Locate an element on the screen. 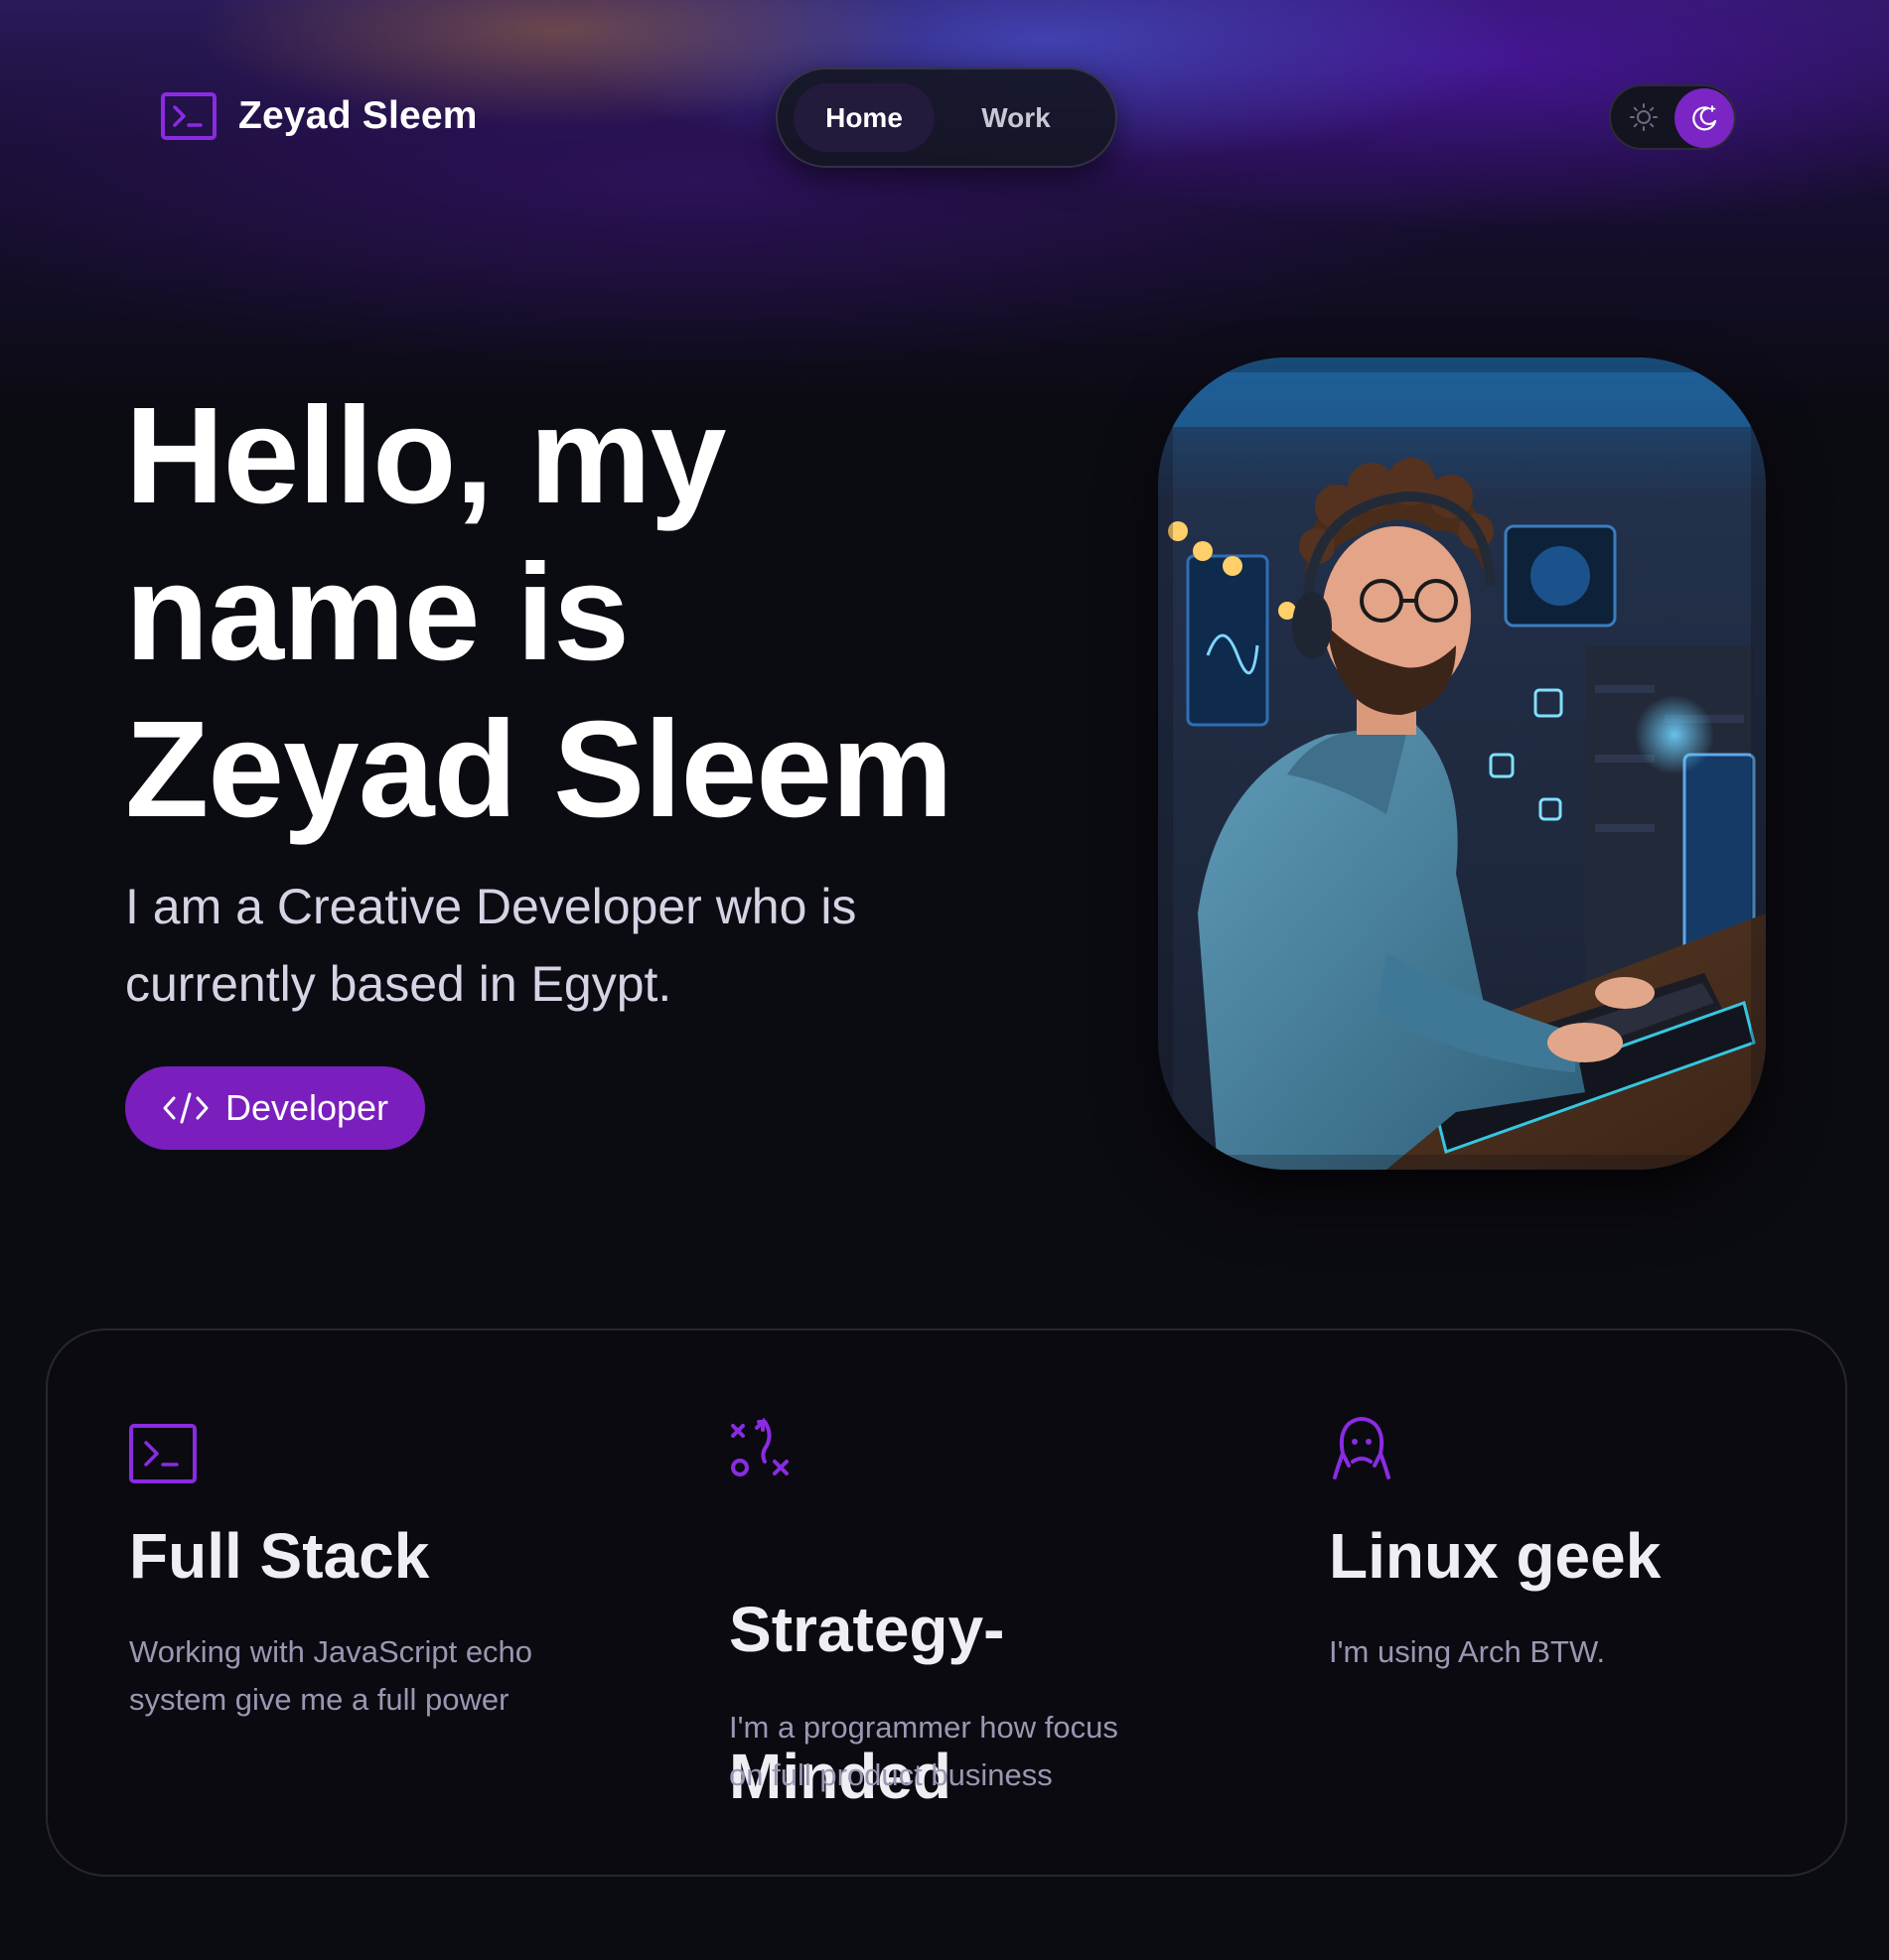  hero-title-line: Hello, my is located at coordinates (426, 455).